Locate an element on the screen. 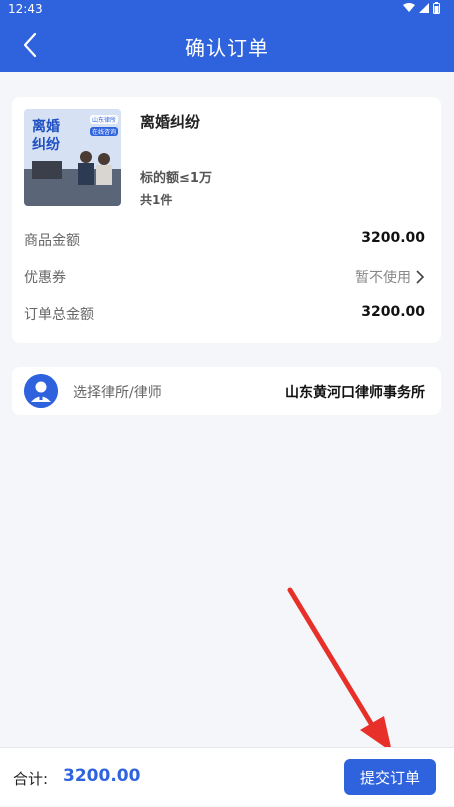 The height and width of the screenshot is (807, 454). order-total-row: 订单总金额 3200.00 is located at coordinates (224, 315).